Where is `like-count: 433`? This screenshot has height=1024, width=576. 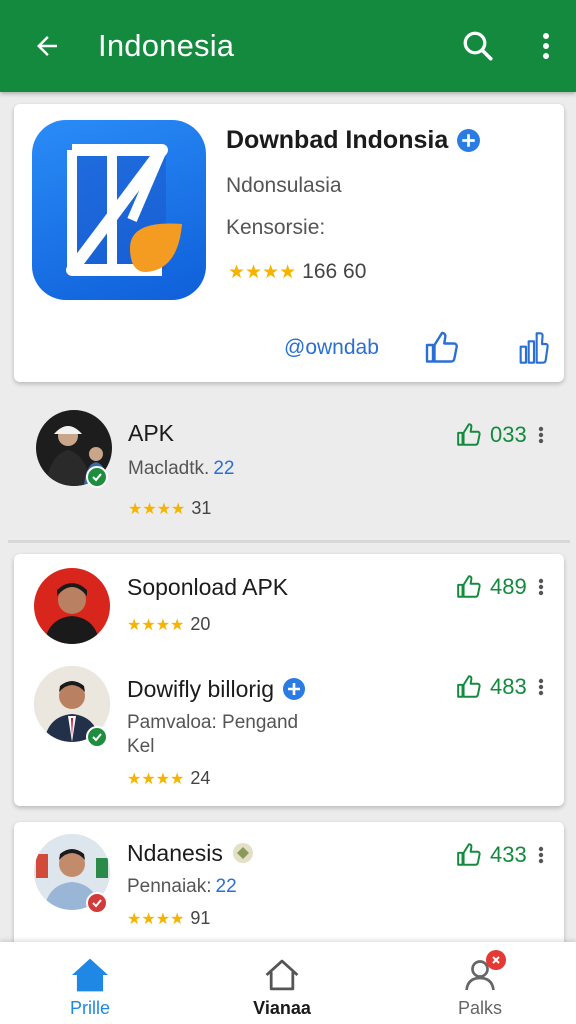
like-count: 433 is located at coordinates (491, 855).